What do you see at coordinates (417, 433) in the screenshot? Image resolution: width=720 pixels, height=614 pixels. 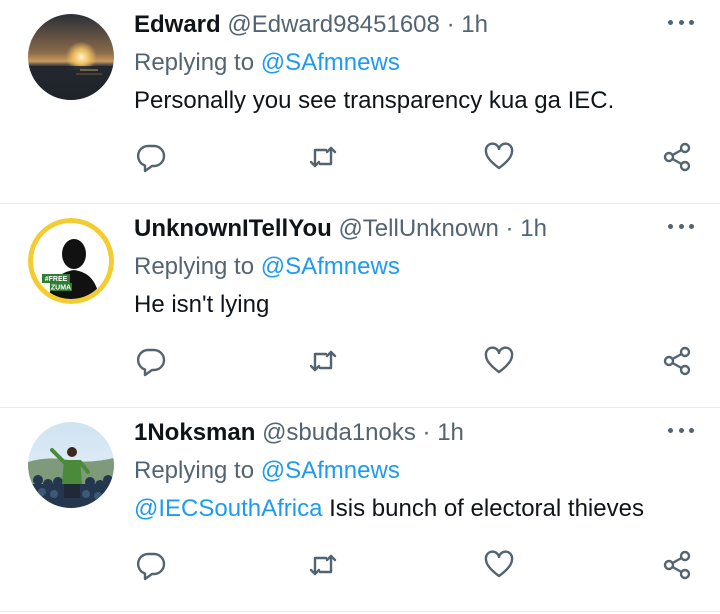 I see `tweet-header: 1Noksman @sbuda1noks · 1h` at bounding box center [417, 433].